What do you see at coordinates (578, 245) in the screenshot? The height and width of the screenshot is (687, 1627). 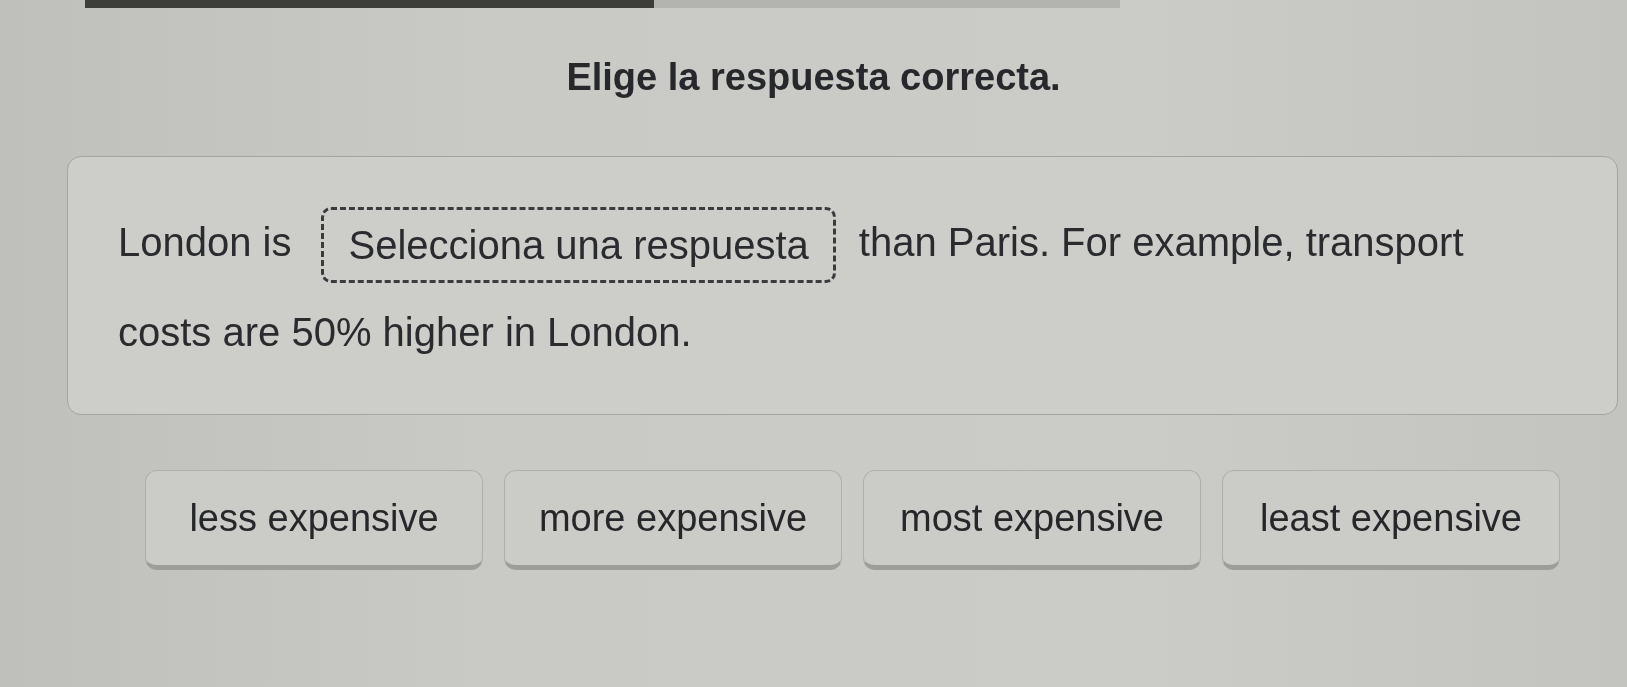 I see `answer-blank: Selecciona una respuesta` at bounding box center [578, 245].